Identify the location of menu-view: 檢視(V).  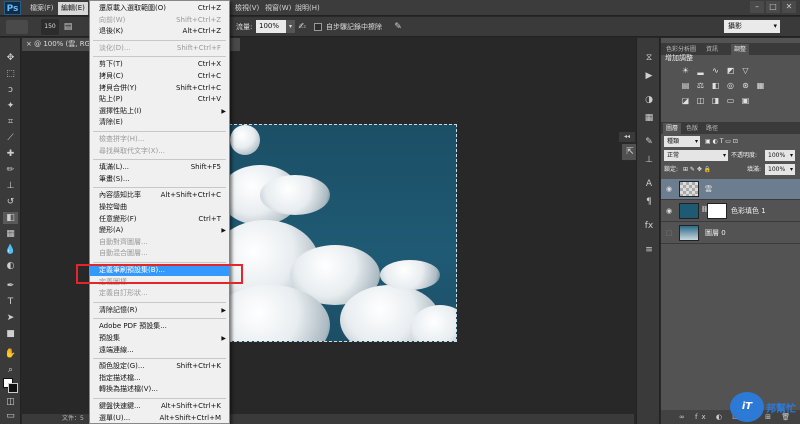
(247, 8).